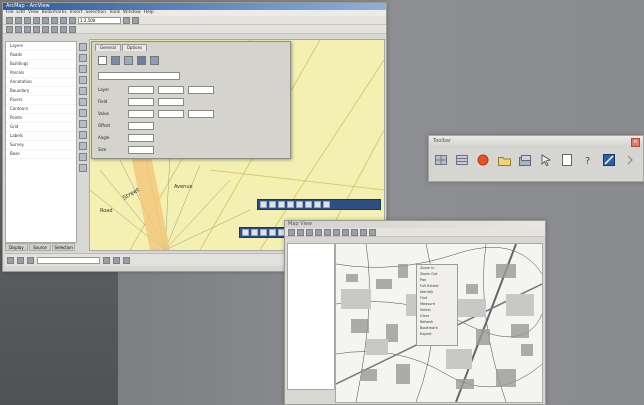 The height and width of the screenshot is (405, 644). What do you see at coordinates (154, 60) in the screenshot?
I see `font-icon` at bounding box center [154, 60].